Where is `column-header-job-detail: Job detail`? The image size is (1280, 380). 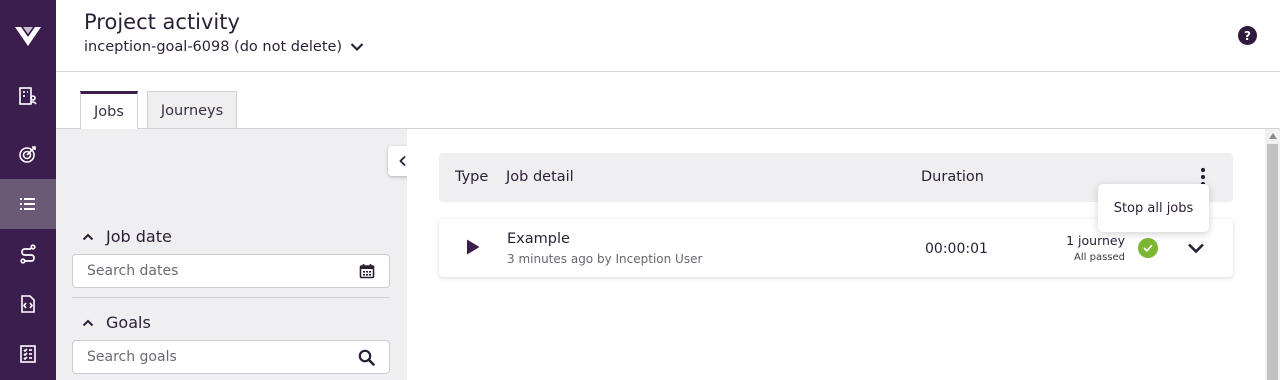 column-header-job-detail: Job detail is located at coordinates (540, 177).